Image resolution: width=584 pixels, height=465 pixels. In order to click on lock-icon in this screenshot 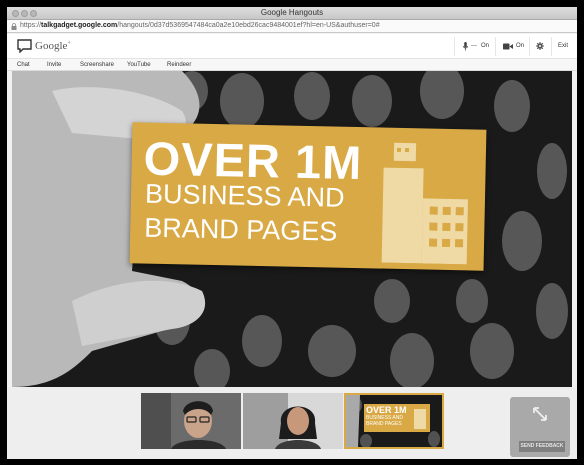, I will do `click(14, 26)`.